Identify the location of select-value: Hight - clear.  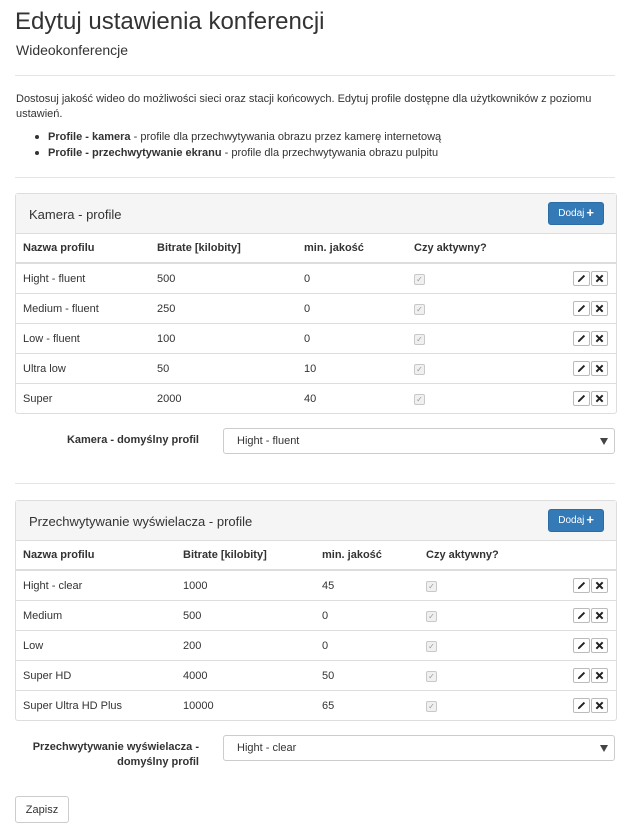
(267, 748).